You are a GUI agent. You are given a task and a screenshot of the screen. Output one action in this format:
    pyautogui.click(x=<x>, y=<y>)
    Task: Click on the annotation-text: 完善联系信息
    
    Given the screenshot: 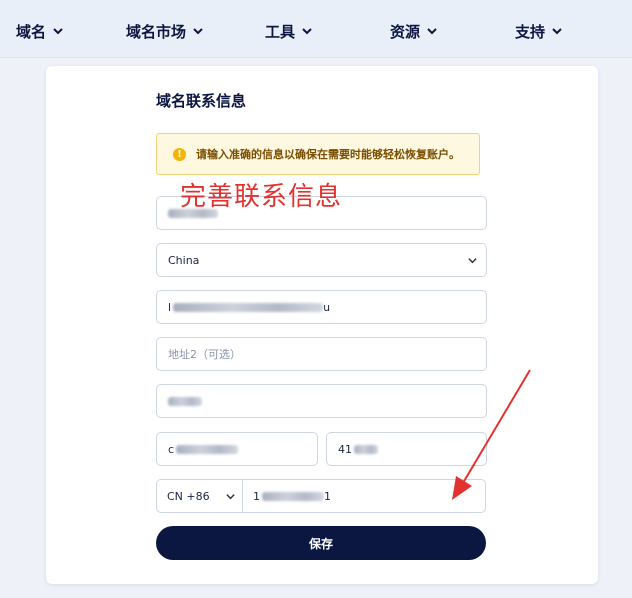 What is the action you would take?
    pyautogui.click(x=261, y=197)
    